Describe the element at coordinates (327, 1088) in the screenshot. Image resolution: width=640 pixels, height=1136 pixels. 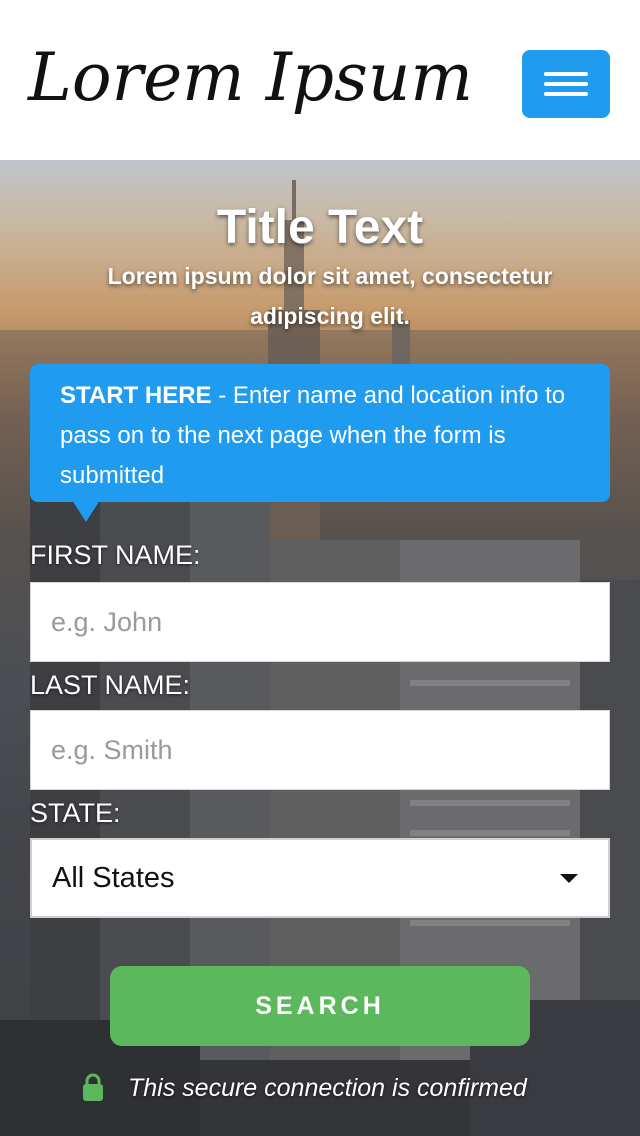
I see `secure-connection-text: This secure connection is confirmed` at that location.